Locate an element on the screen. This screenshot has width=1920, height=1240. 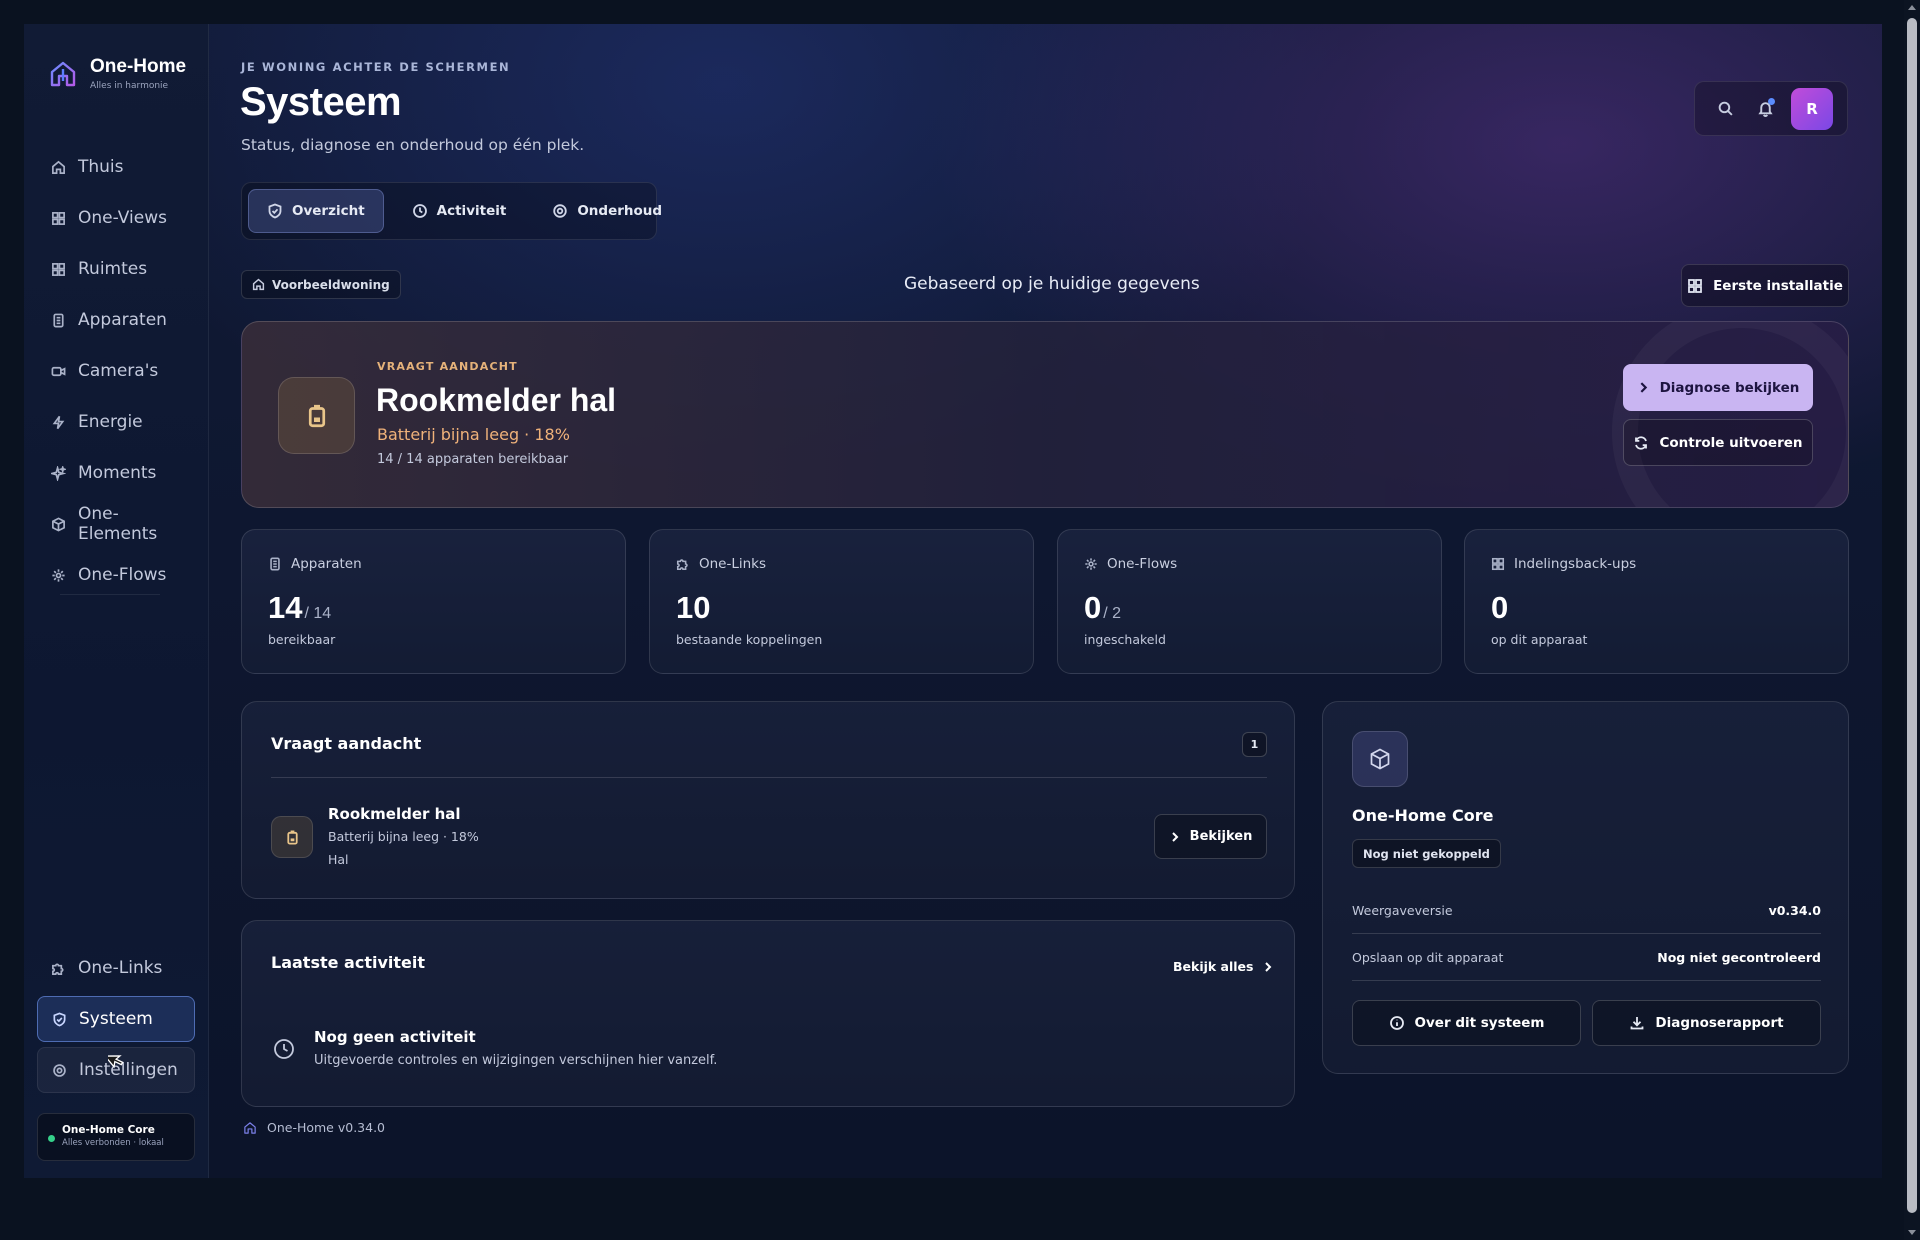
sidebar-item-one-links: One-Links is located at coordinates (116, 968).